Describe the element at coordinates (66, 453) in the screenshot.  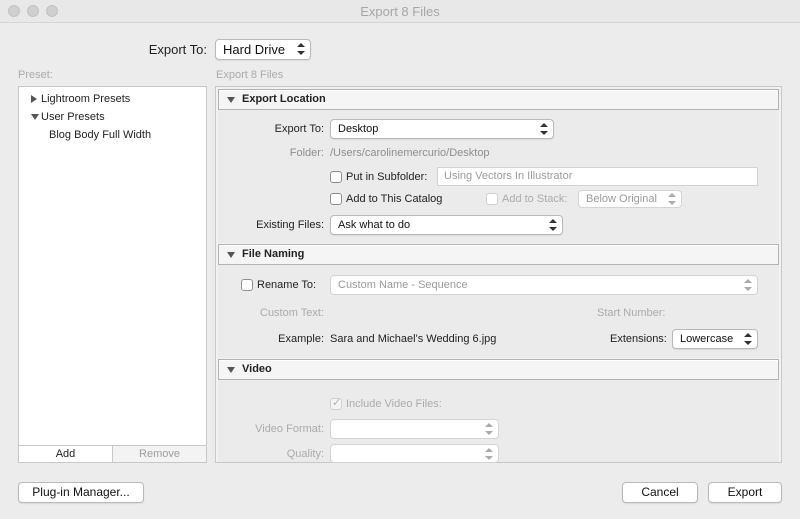
I see `add-preset-button: Add` at that location.